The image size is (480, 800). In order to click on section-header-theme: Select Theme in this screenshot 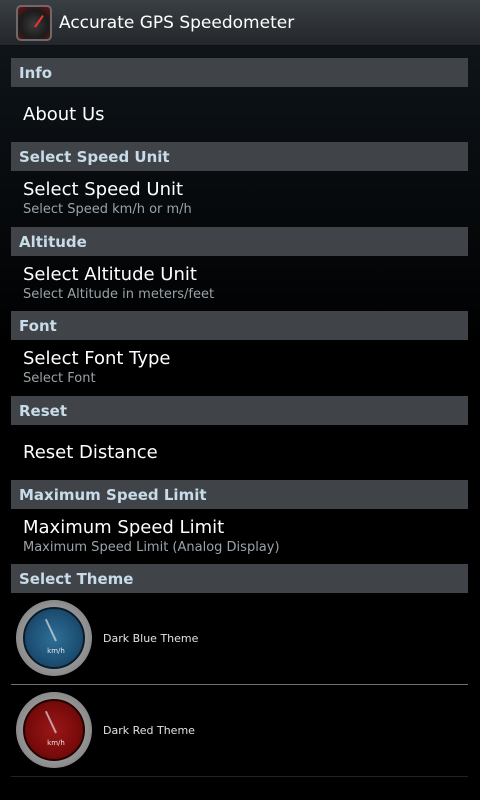, I will do `click(239, 578)`.